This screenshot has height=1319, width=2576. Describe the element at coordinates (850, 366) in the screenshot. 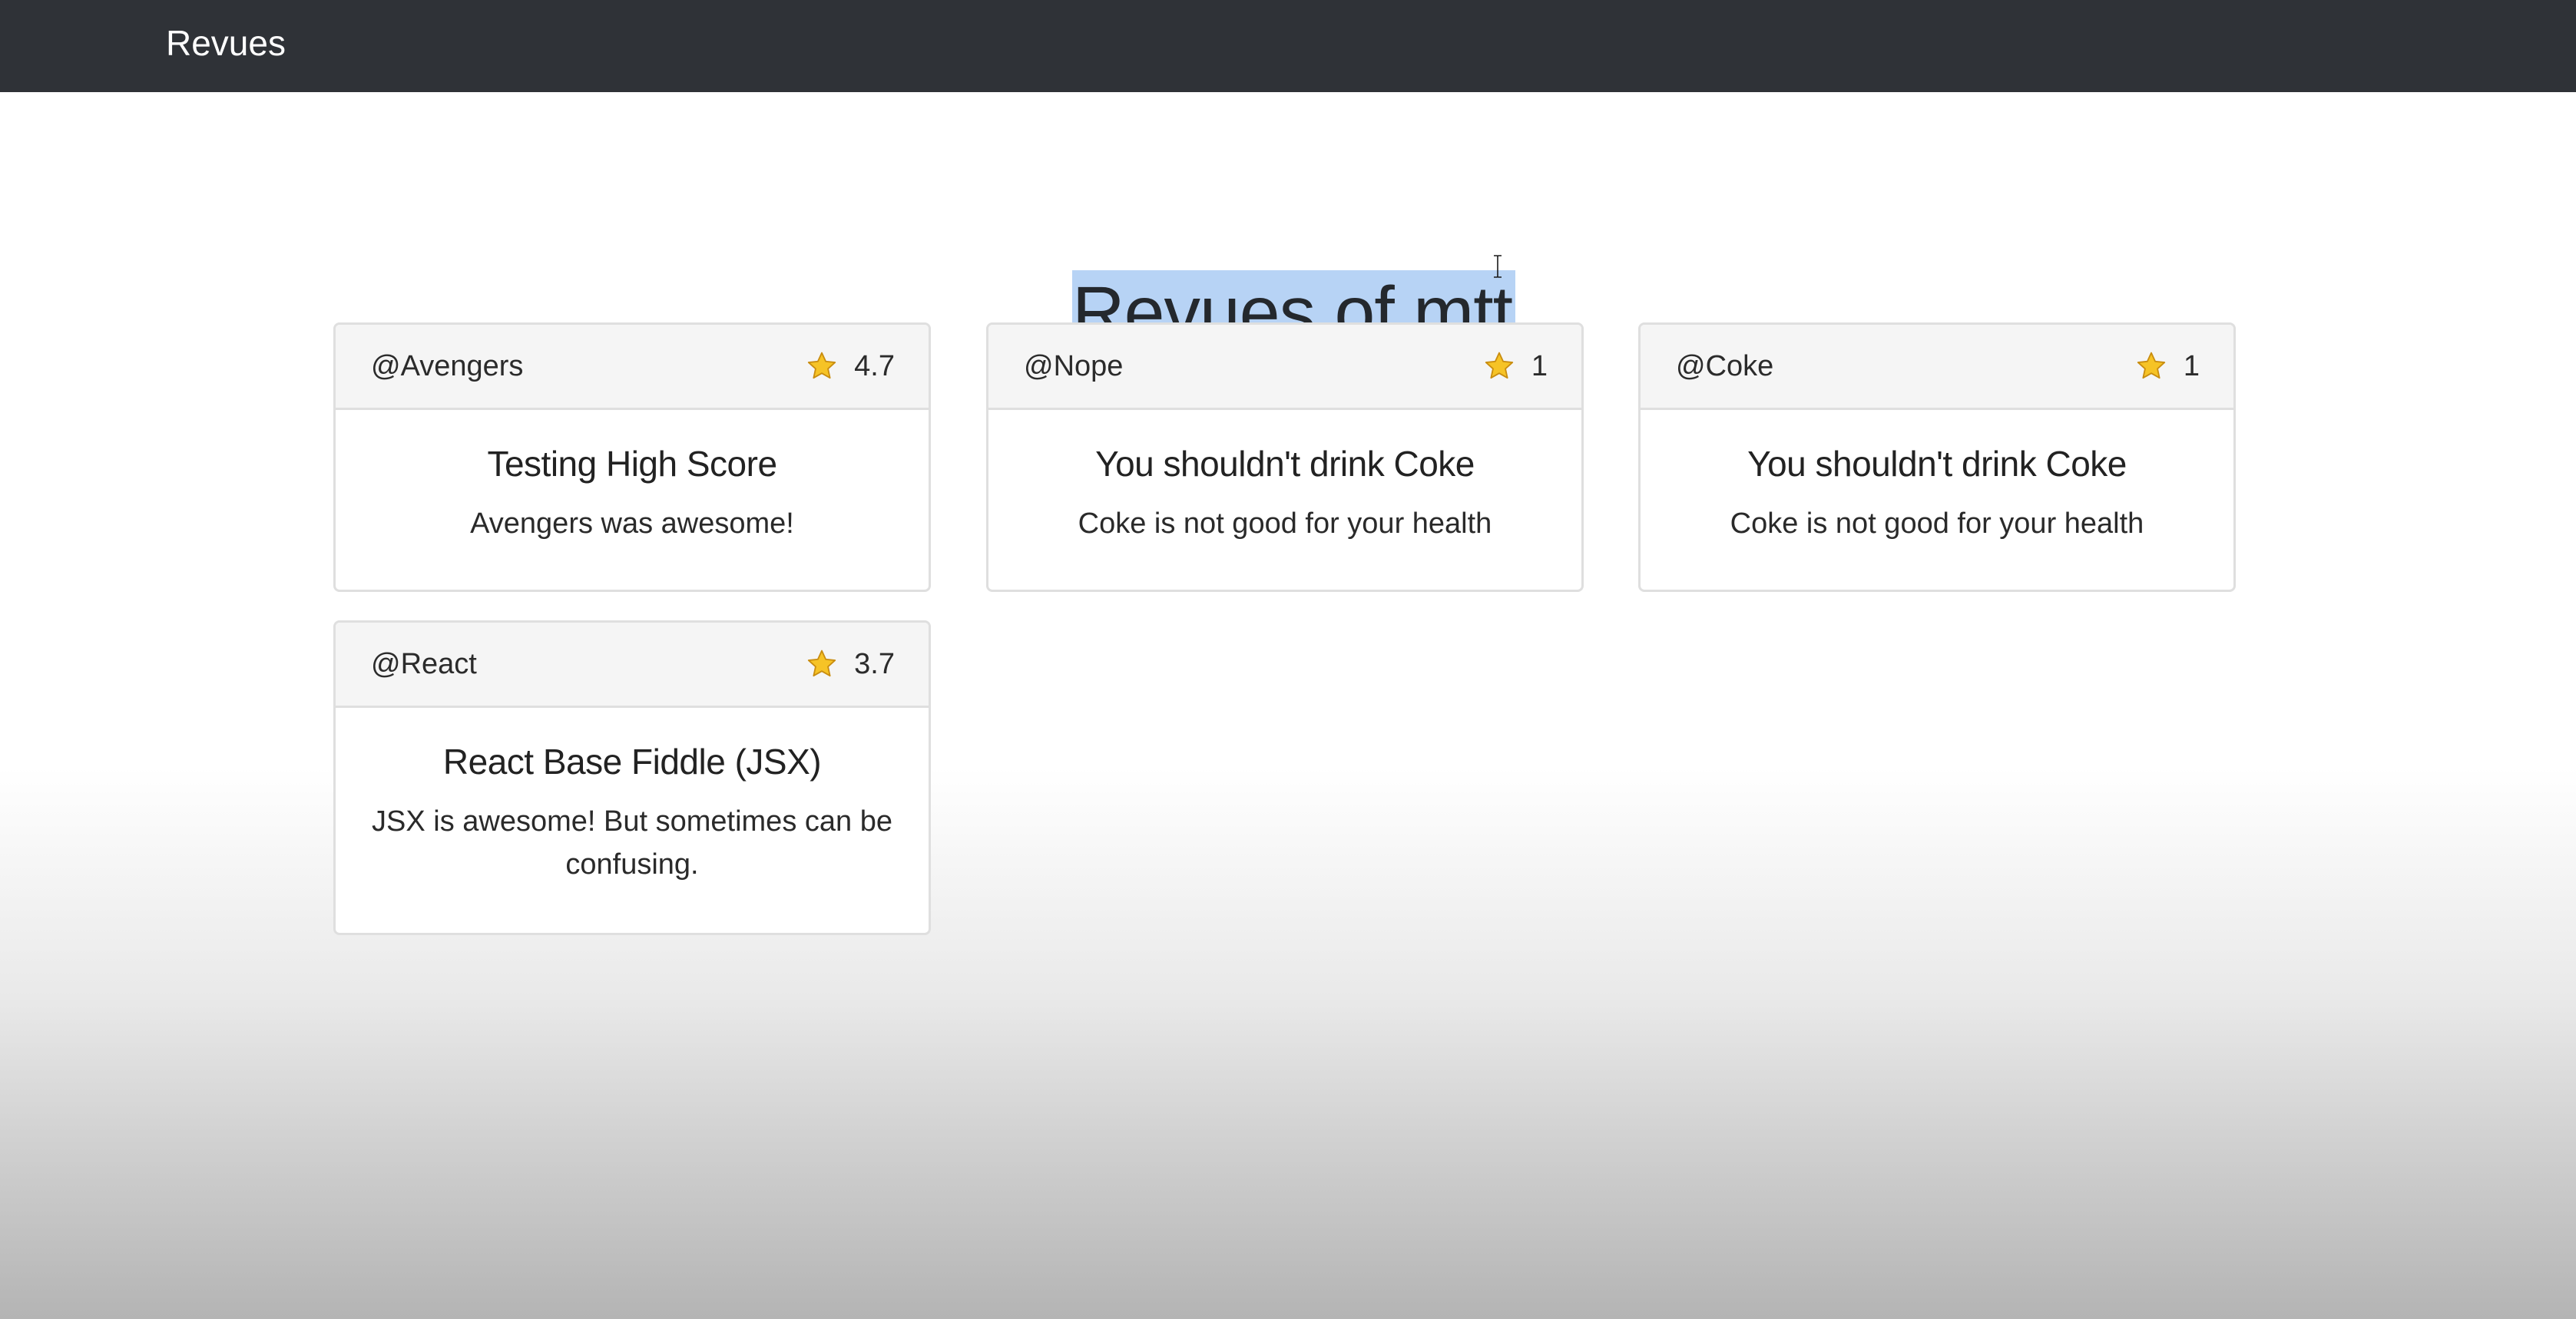

I see `card-rating: 4.7` at that location.